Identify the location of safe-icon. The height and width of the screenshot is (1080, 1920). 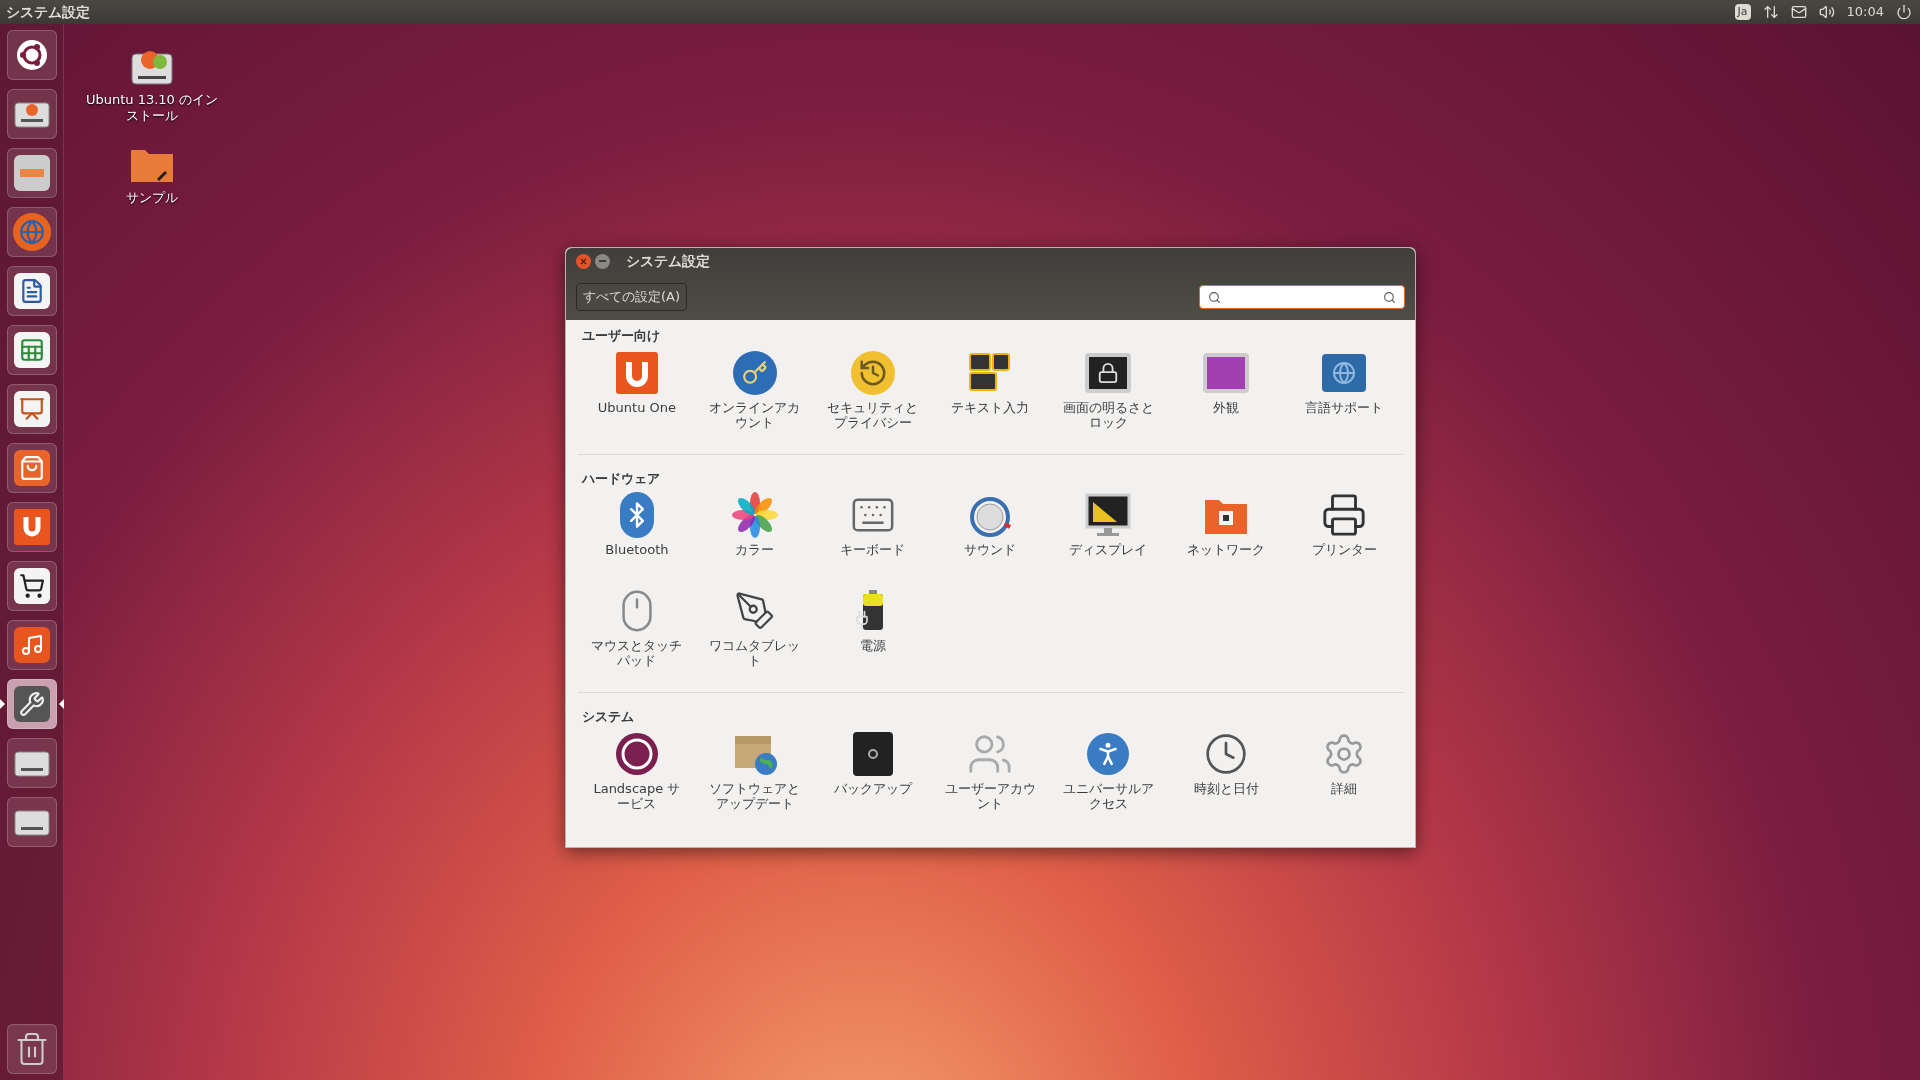
(872, 753).